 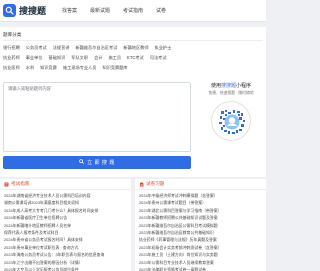 What do you see at coordinates (6, 184) in the screenshot?
I see `guide-icon` at bounding box center [6, 184].